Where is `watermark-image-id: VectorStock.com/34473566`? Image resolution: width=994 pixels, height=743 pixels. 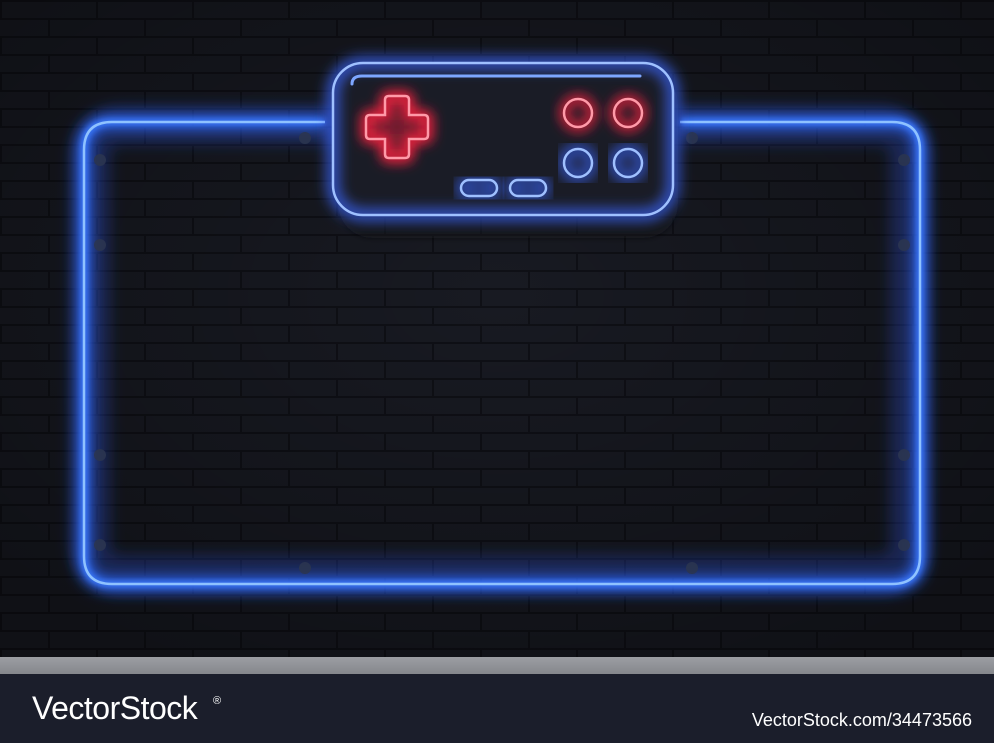 watermark-image-id: VectorStock.com/34473566 is located at coordinates (861, 720).